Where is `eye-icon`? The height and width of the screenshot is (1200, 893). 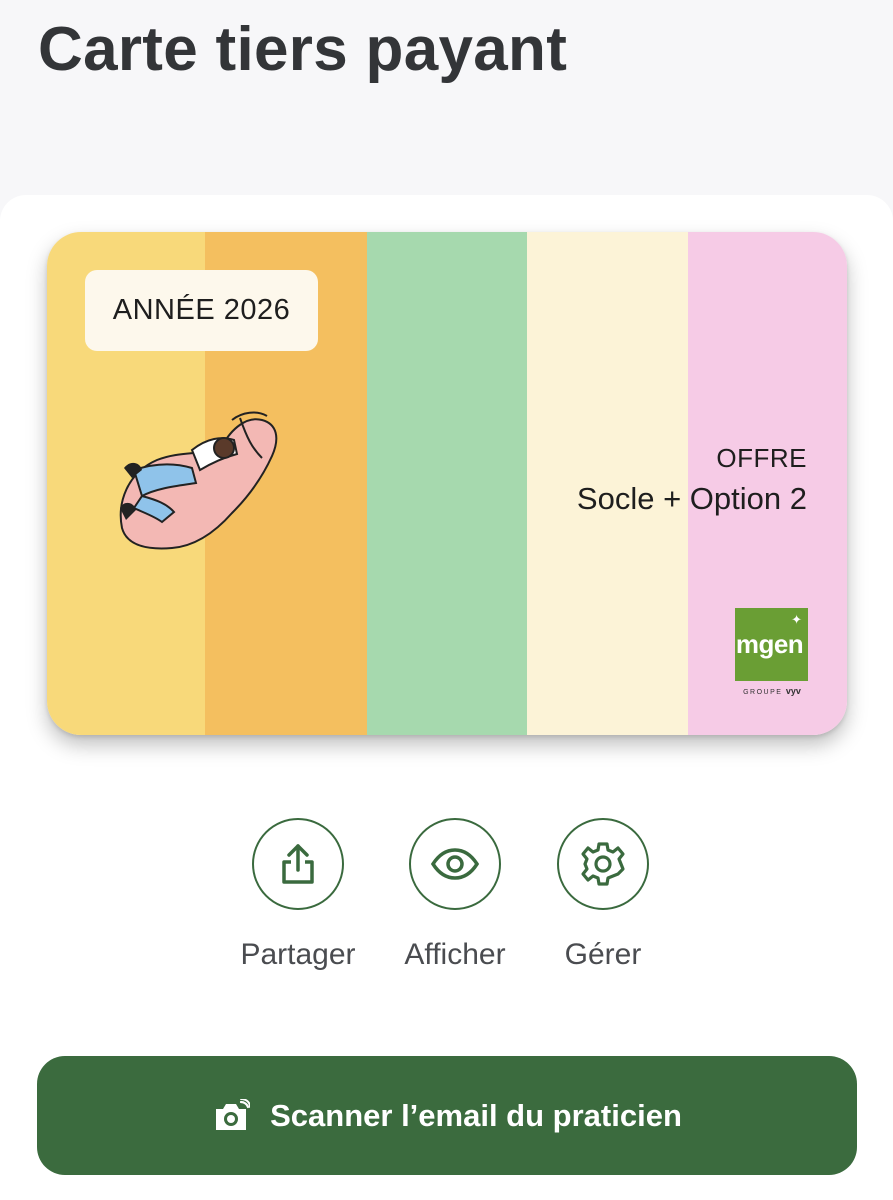 eye-icon is located at coordinates (455, 864).